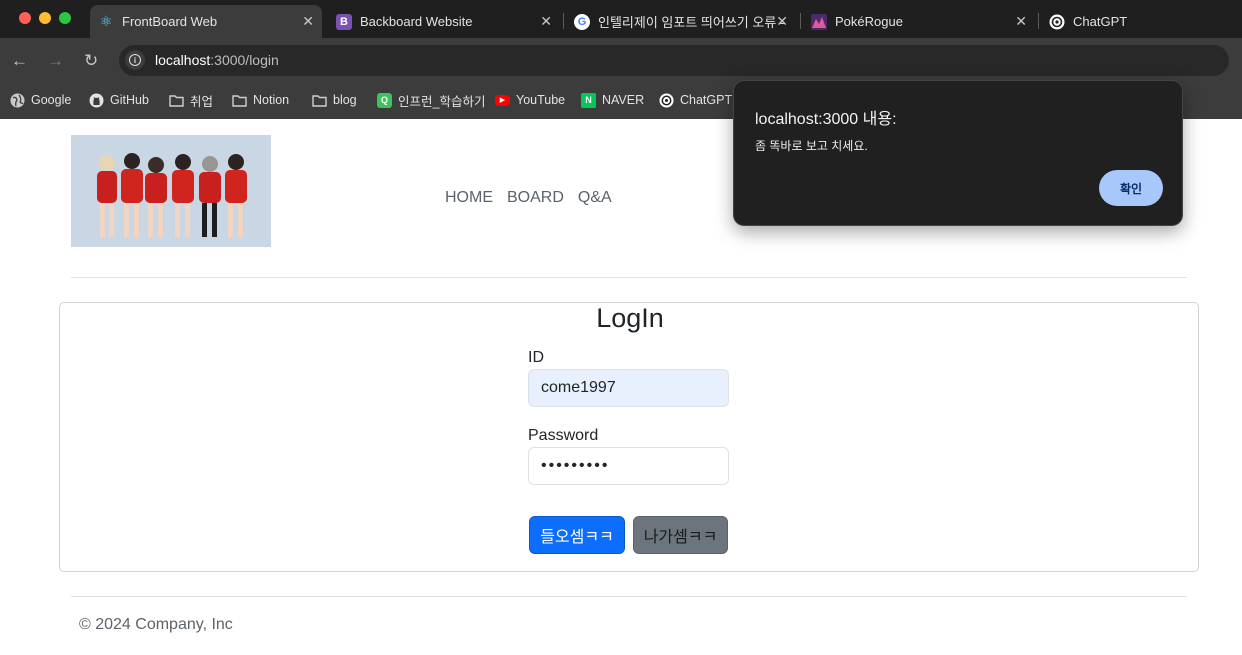 This screenshot has height=655, width=1242. Describe the element at coordinates (17, 100) in the screenshot. I see `globe-icon` at that location.